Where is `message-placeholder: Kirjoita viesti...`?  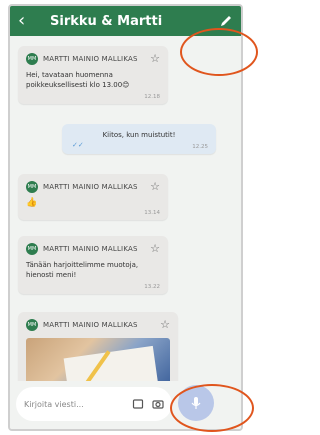
message-placeholder: Kirjoita viesti... is located at coordinates (54, 404).